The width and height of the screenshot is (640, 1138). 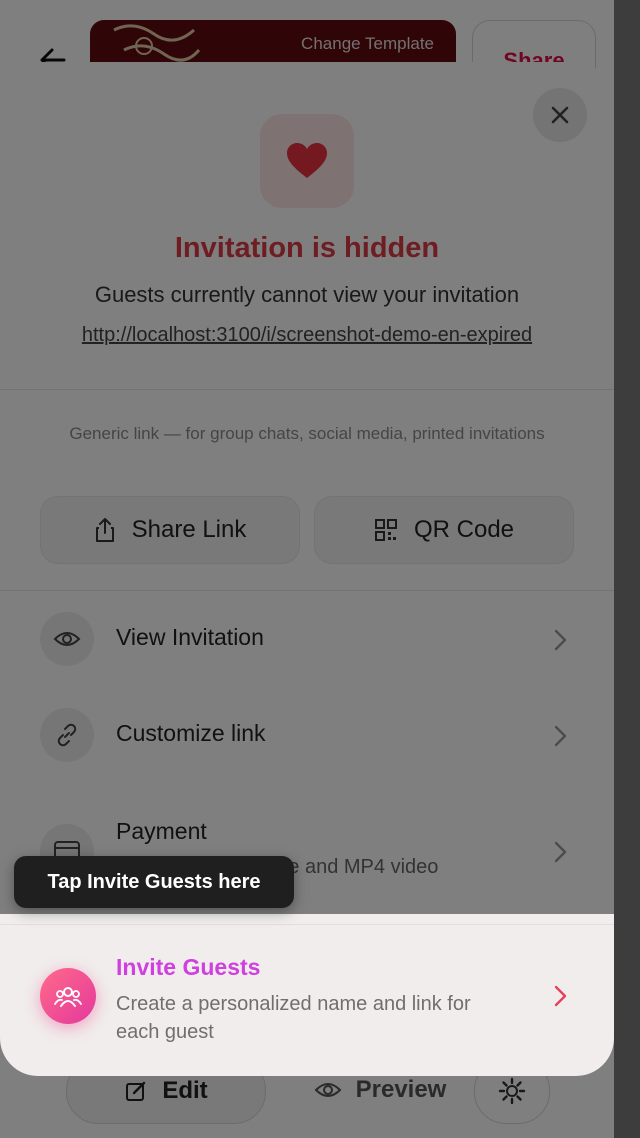 What do you see at coordinates (188, 967) in the screenshot?
I see `invite-guests-title: Invite Guests` at bounding box center [188, 967].